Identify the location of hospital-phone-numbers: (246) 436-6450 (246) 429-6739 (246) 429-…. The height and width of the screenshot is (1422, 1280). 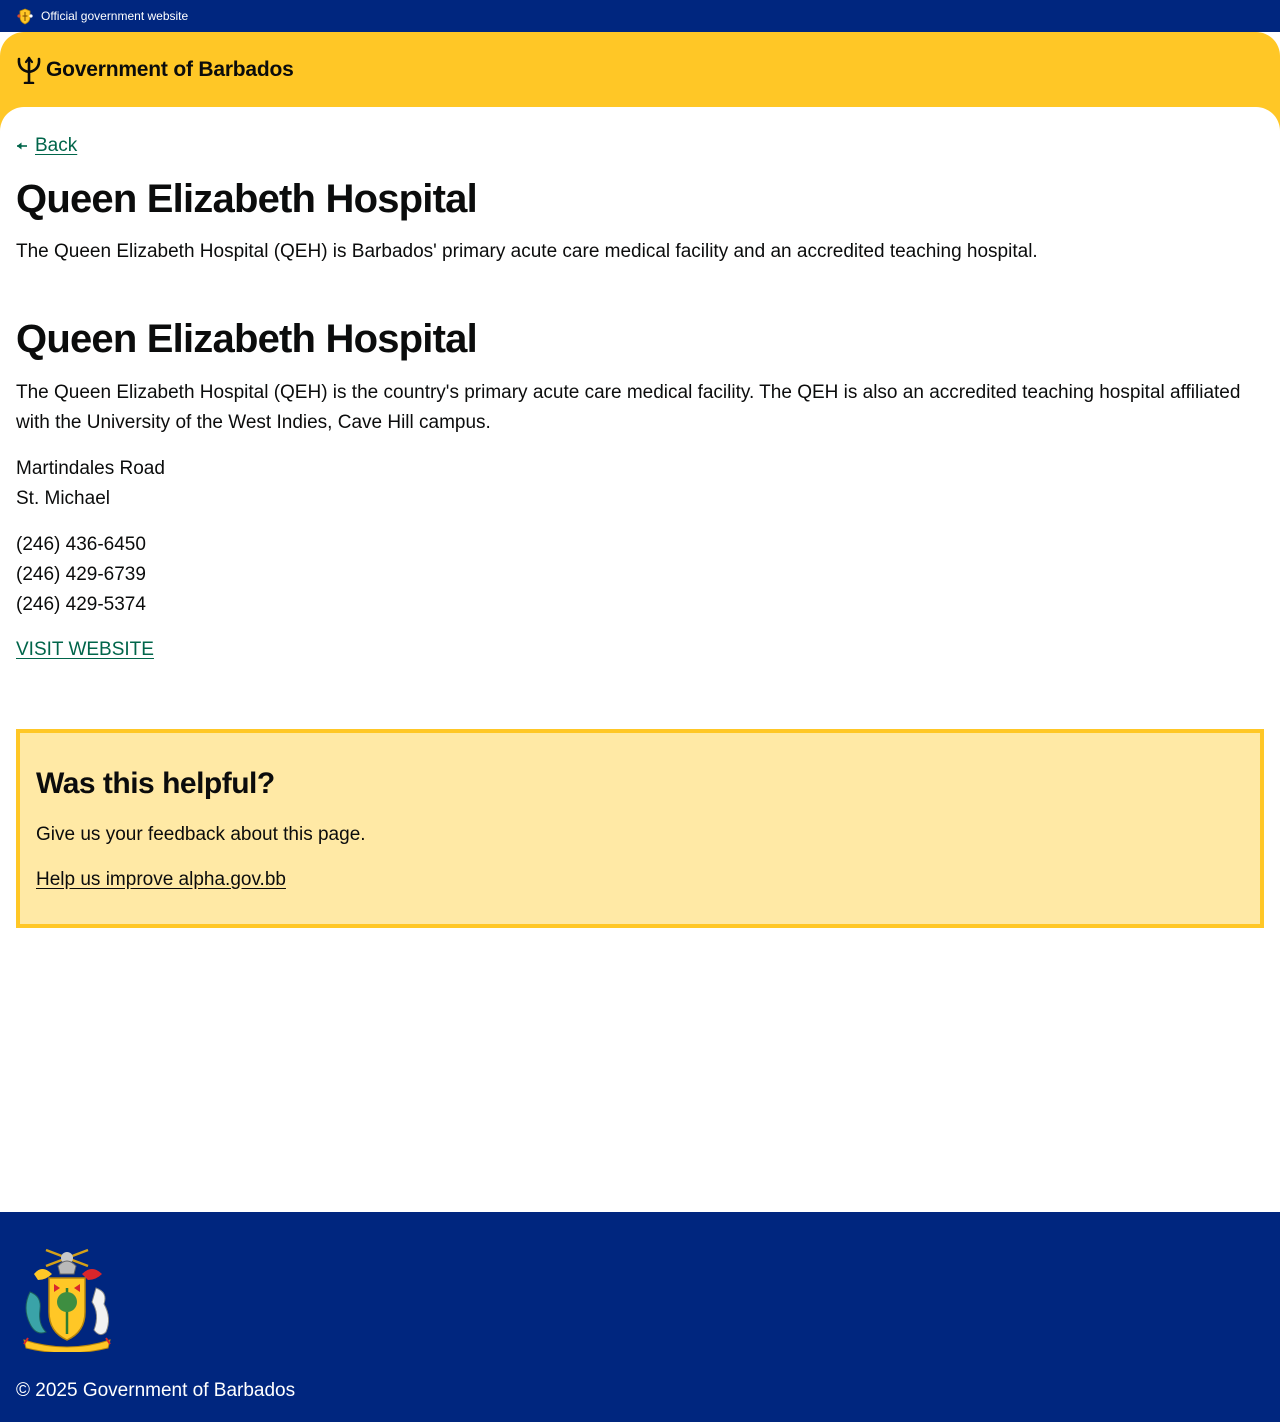
(81, 575).